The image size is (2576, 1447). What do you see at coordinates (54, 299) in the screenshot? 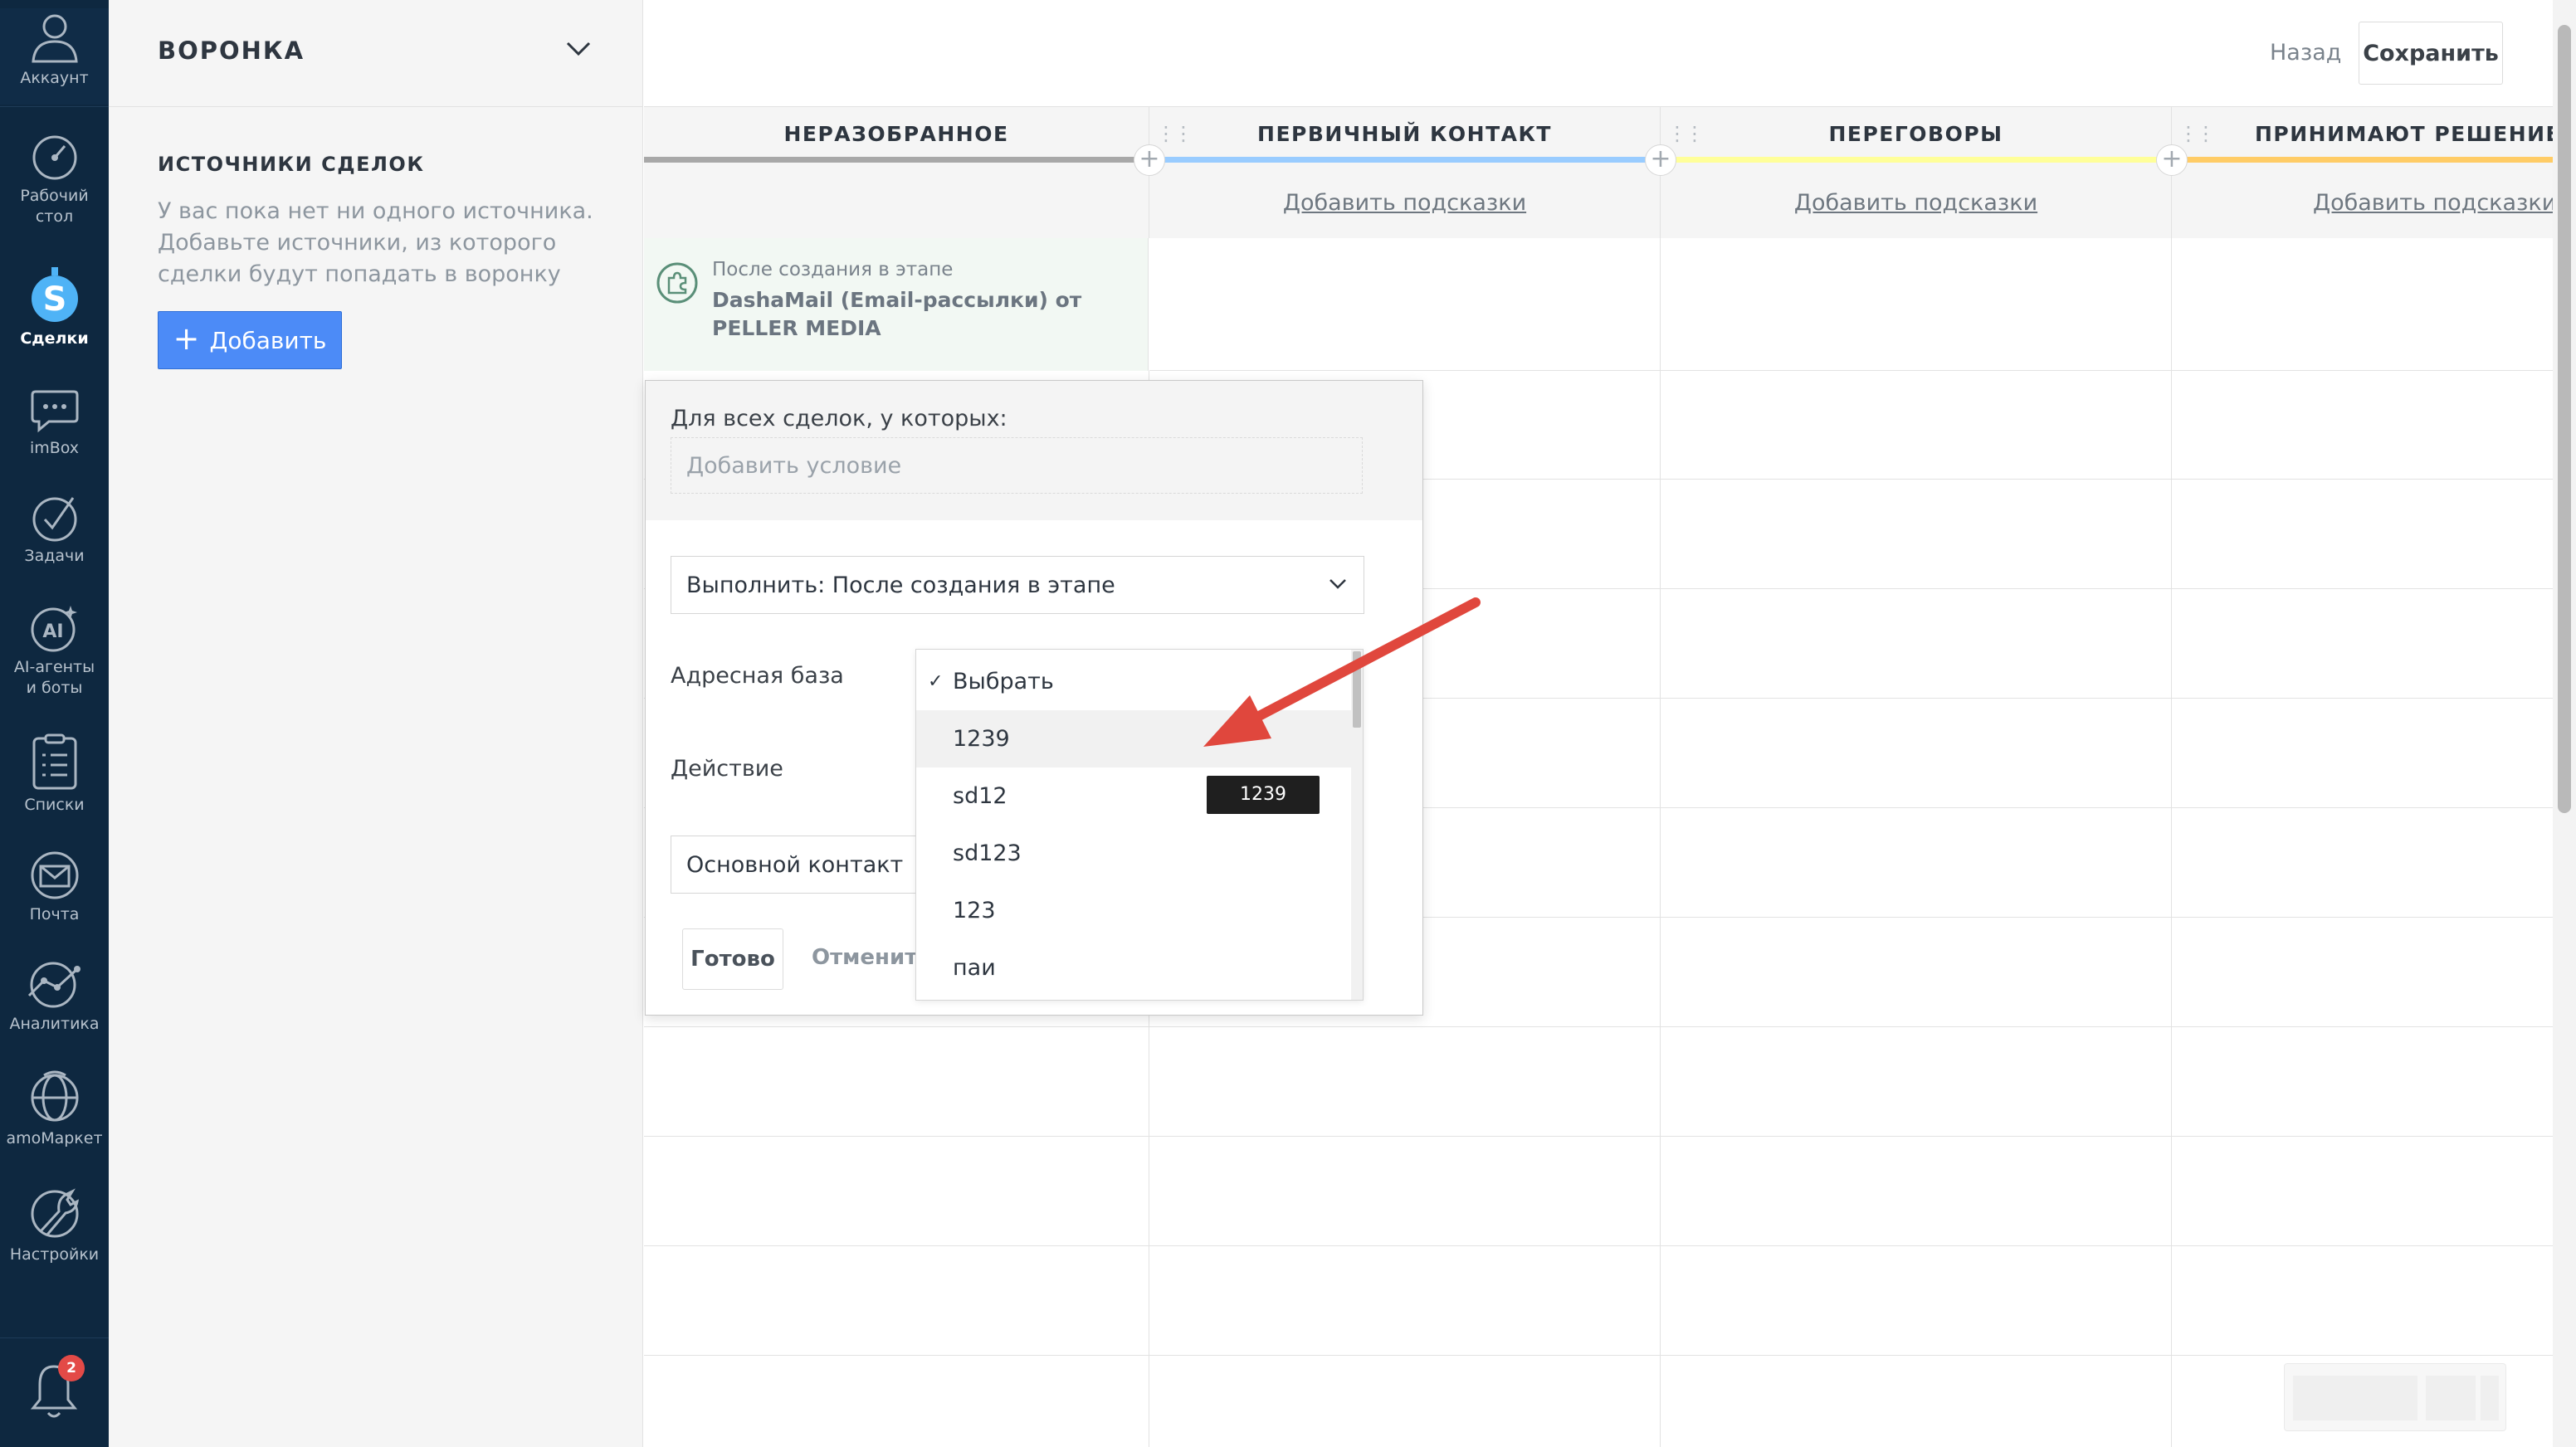
I see `svg-text: S` at bounding box center [54, 299].